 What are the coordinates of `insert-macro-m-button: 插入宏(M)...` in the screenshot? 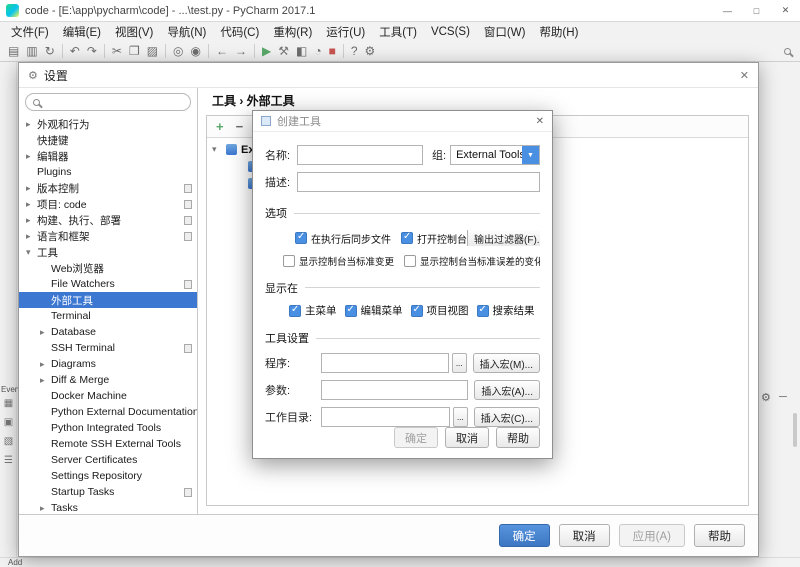 It's located at (506, 363).